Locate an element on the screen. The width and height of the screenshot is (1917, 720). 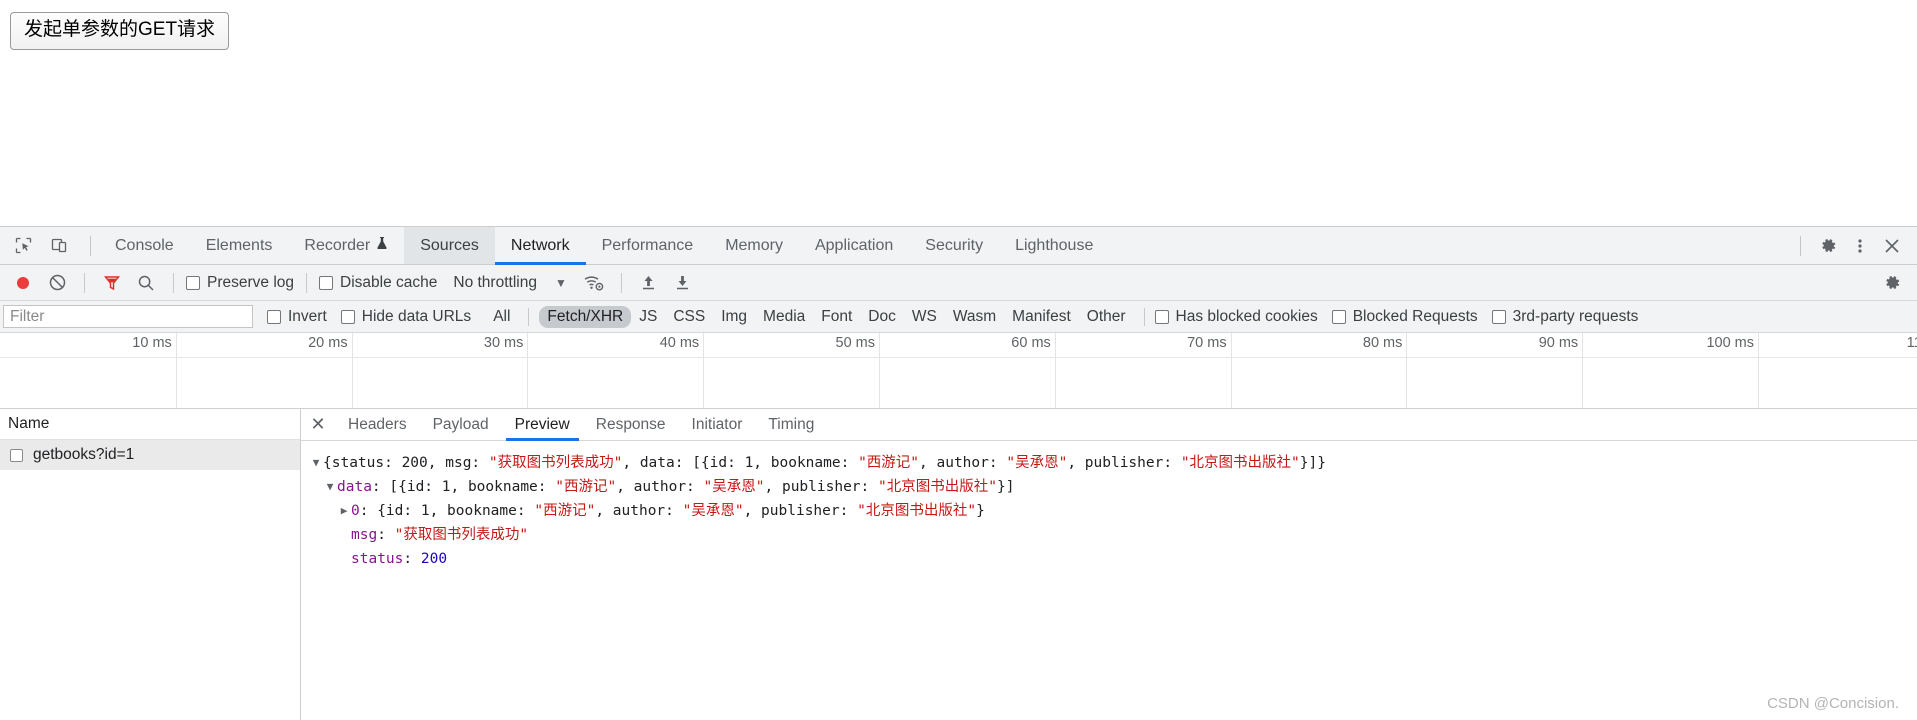
search-icon is located at coordinates (146, 283).